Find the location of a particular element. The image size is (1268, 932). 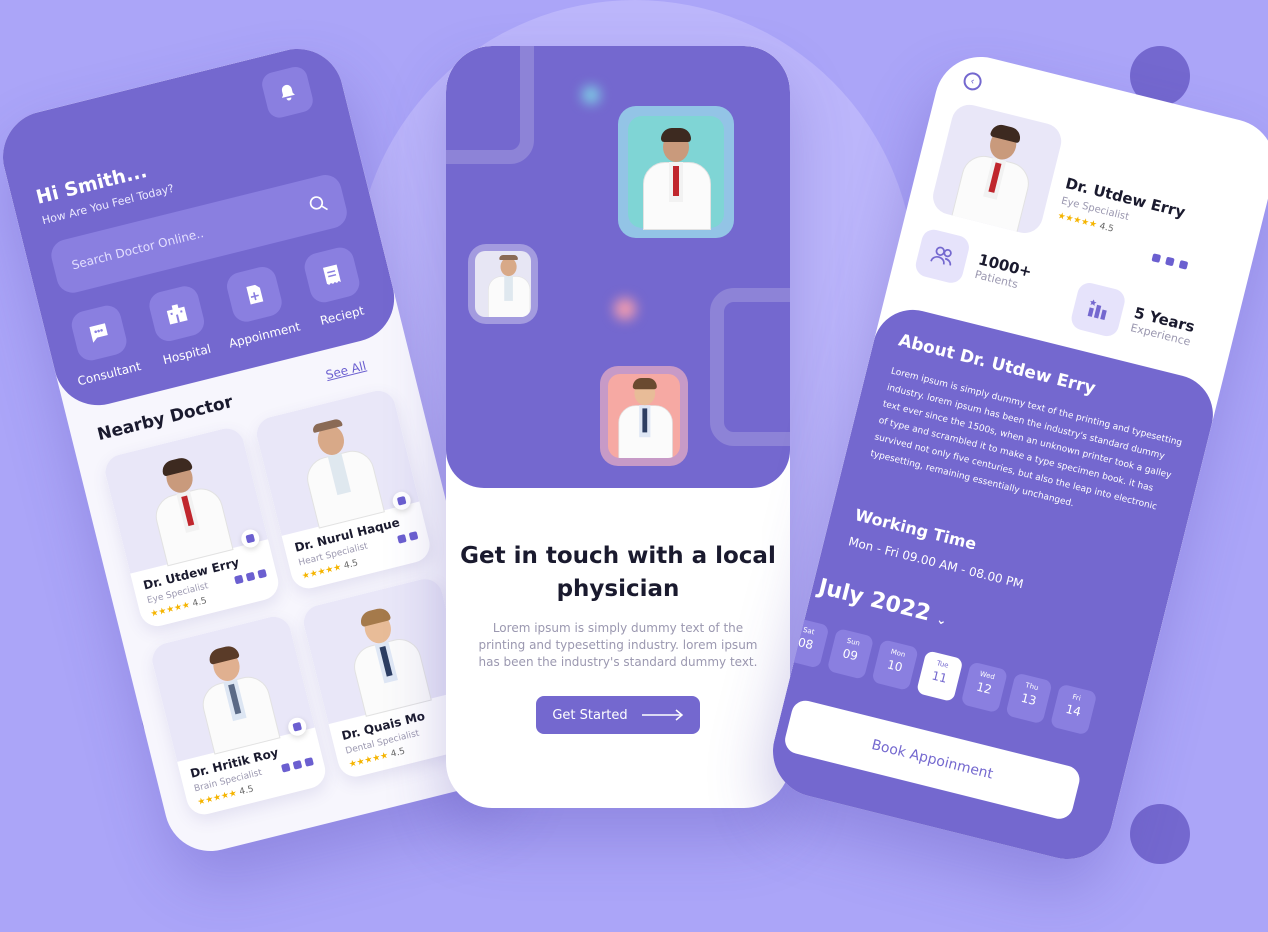

document-plus-icon is located at coordinates (254, 294).